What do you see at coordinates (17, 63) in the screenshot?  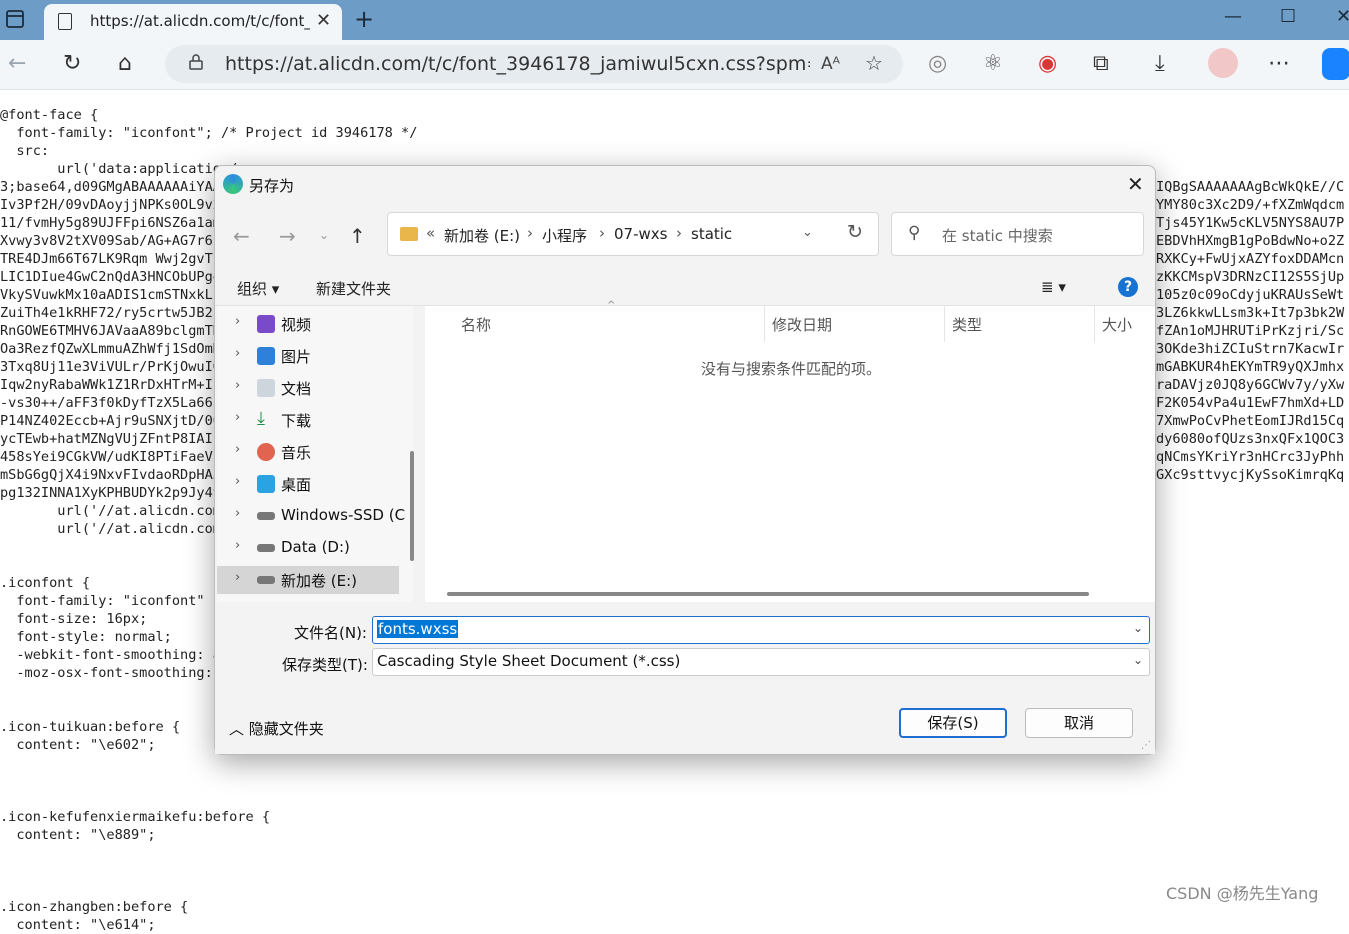 I see `back-icon: ←` at bounding box center [17, 63].